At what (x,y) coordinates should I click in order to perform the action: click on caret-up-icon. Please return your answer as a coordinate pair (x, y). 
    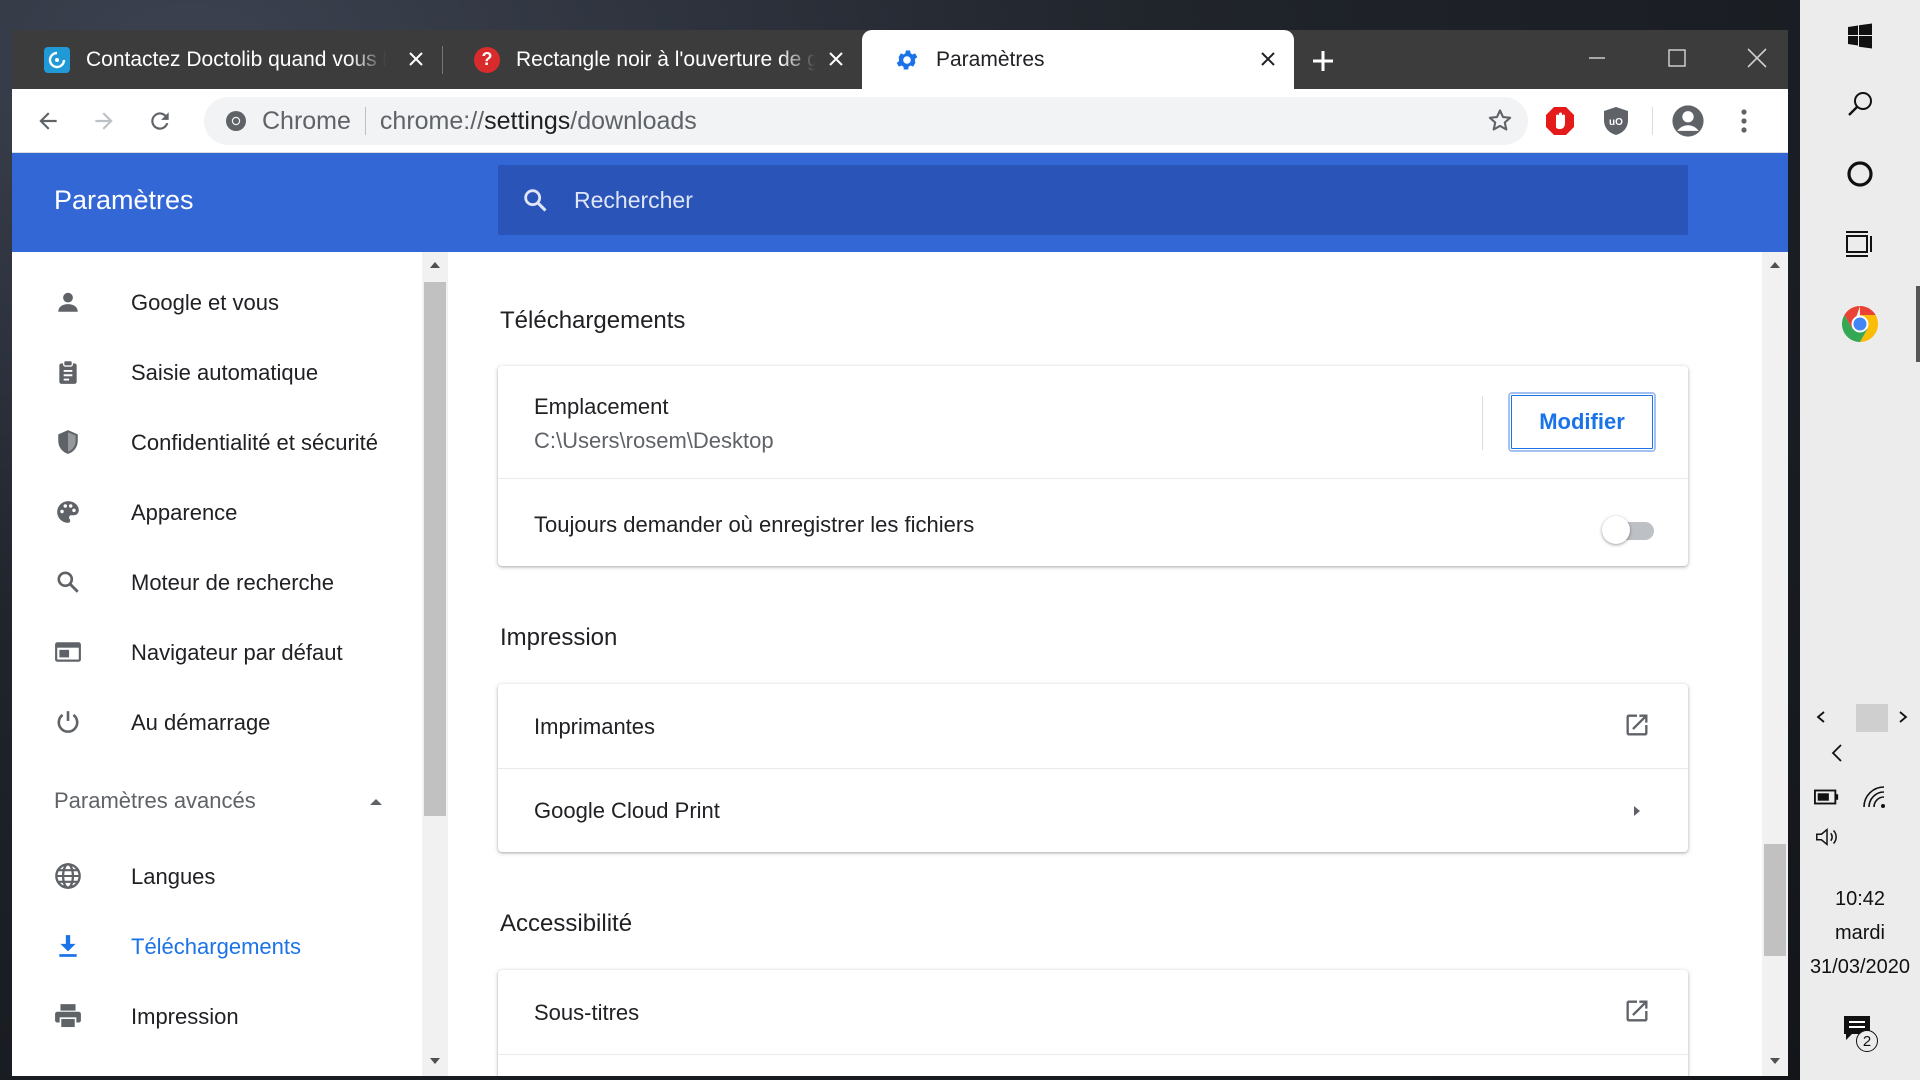
    Looking at the image, I should click on (376, 802).